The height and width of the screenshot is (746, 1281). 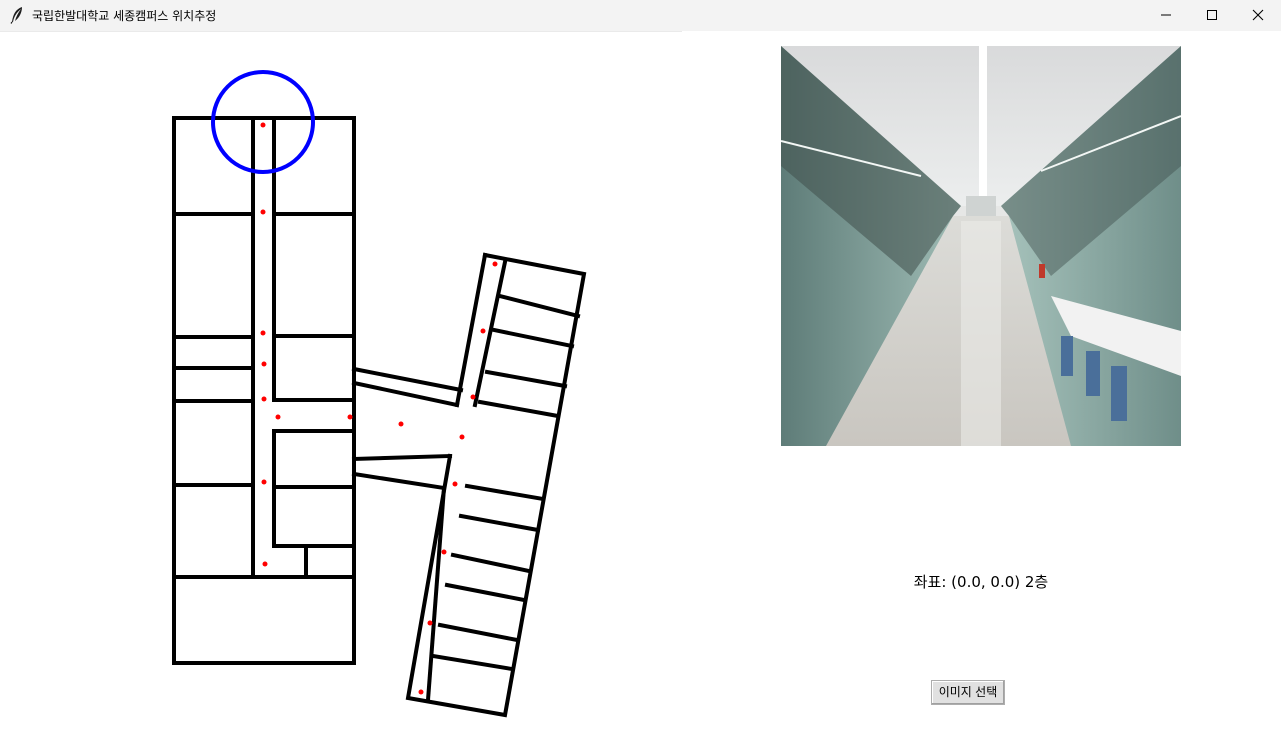 I want to click on maximize-button, so click(x=1212, y=15).